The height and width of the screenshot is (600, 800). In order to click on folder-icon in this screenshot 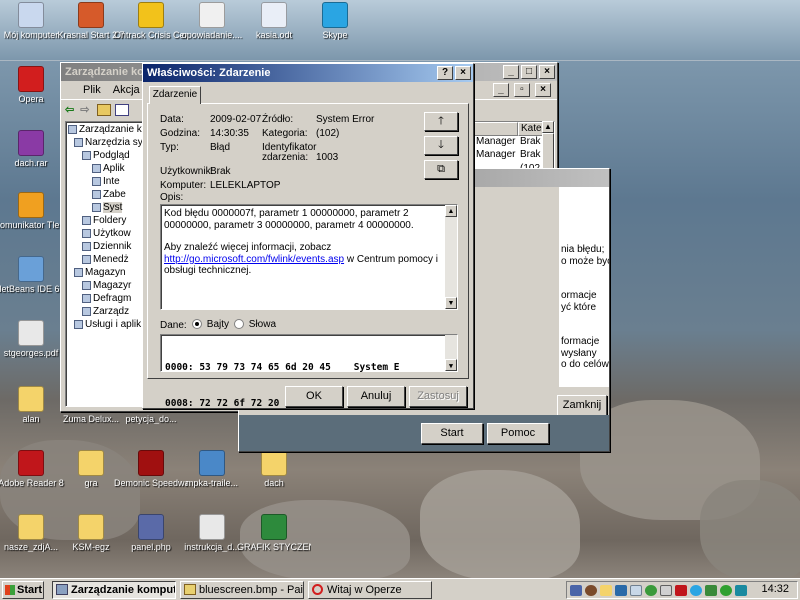, I will do `click(31, 399)`.